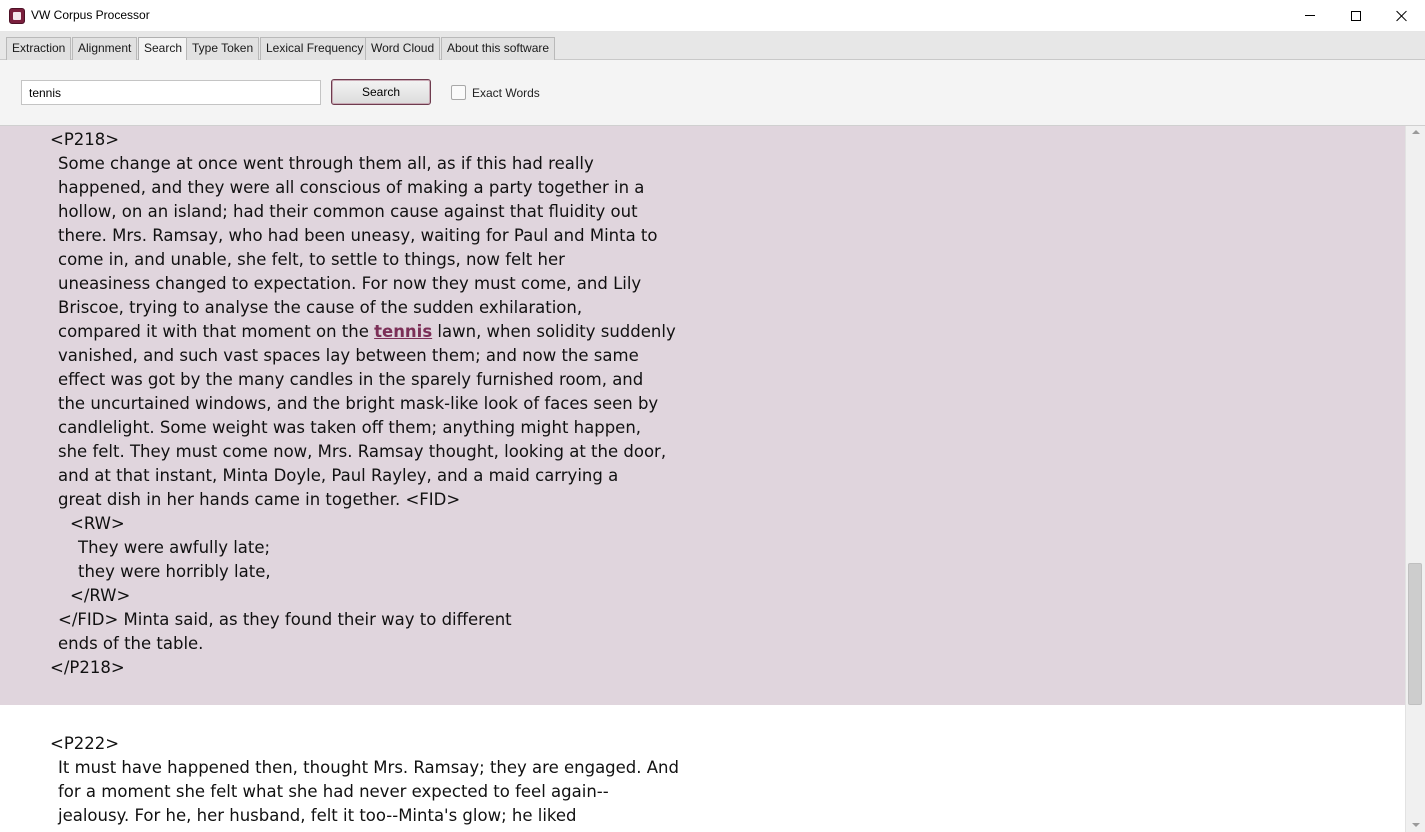 The height and width of the screenshot is (832, 1425). I want to click on minimize-icon, so click(1310, 15).